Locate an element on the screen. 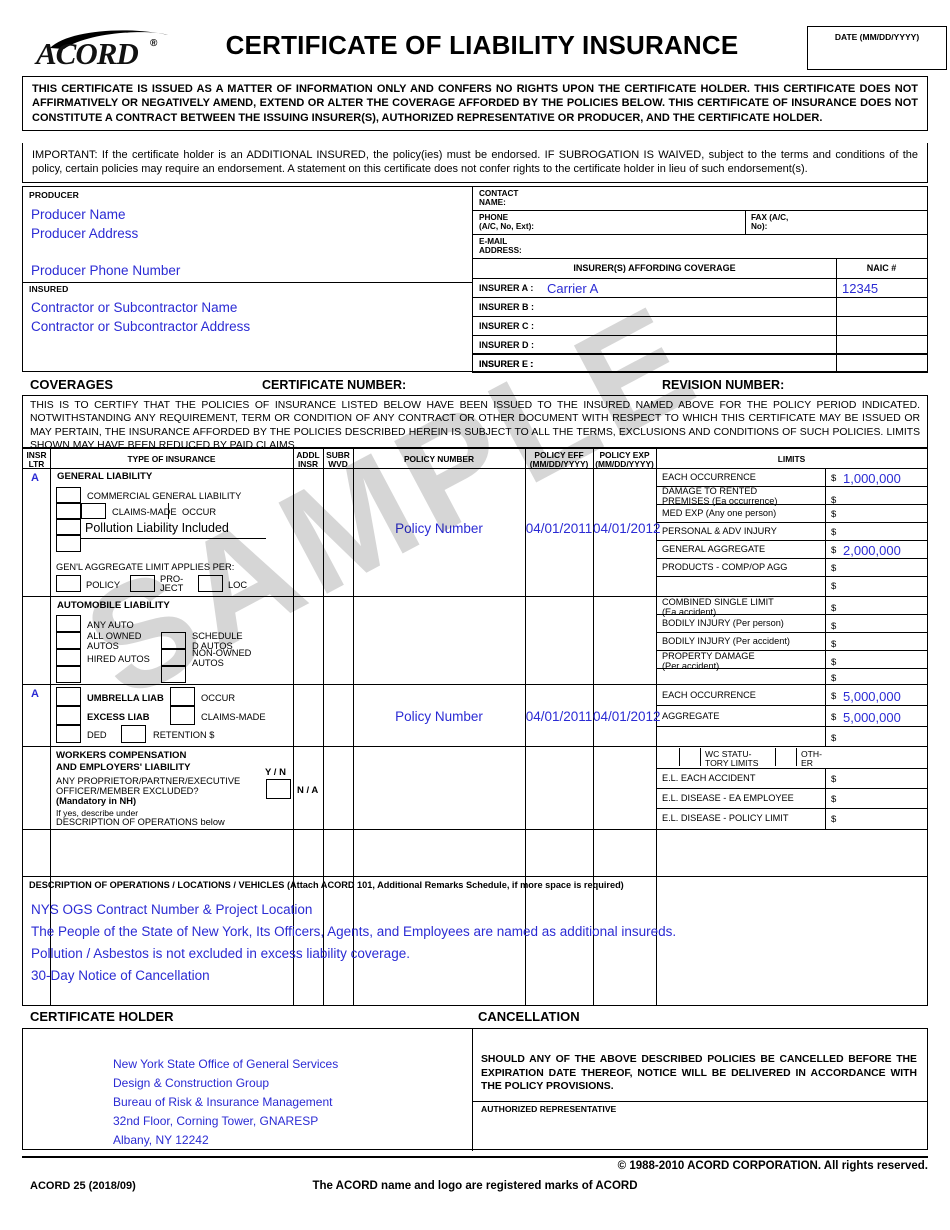 The width and height of the screenshot is (950, 1230). gl-claims-made-checkbox is located at coordinates (68, 511).